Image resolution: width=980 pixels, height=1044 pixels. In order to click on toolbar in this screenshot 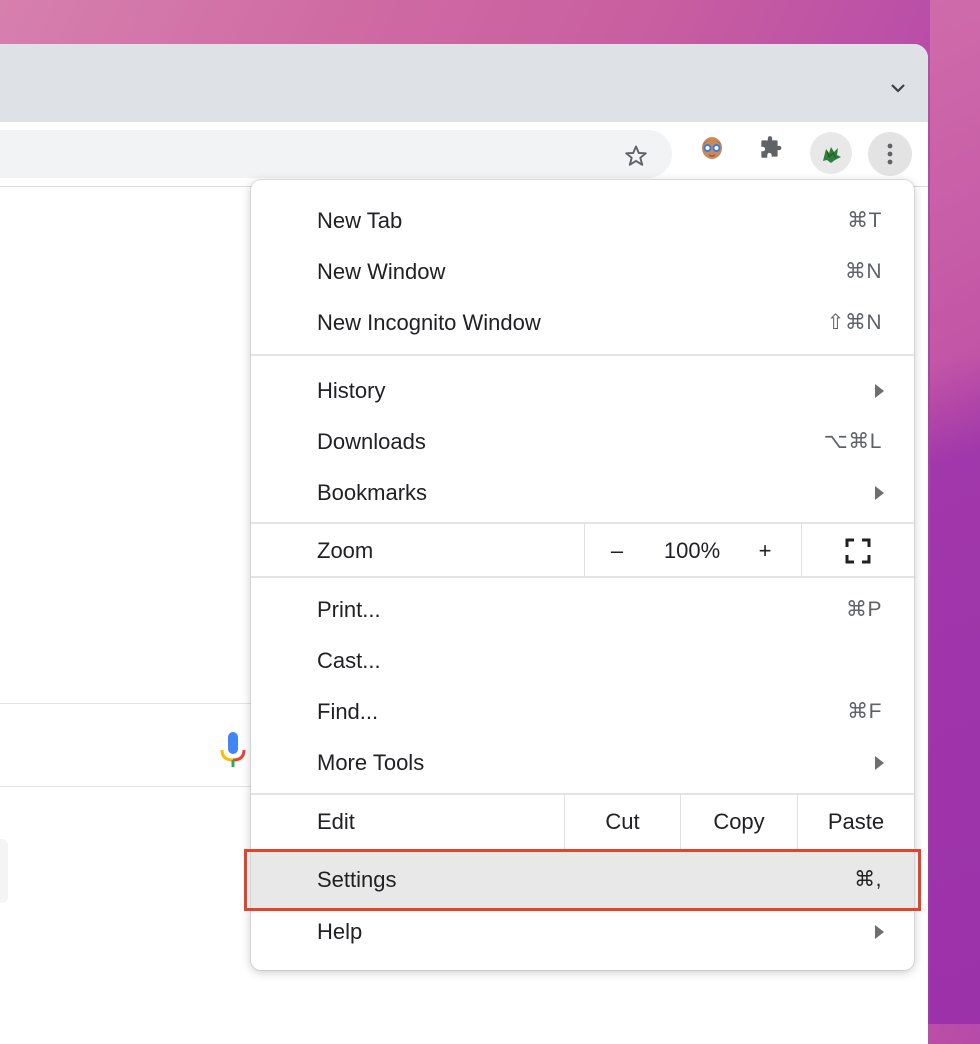, I will do `click(464, 154)`.